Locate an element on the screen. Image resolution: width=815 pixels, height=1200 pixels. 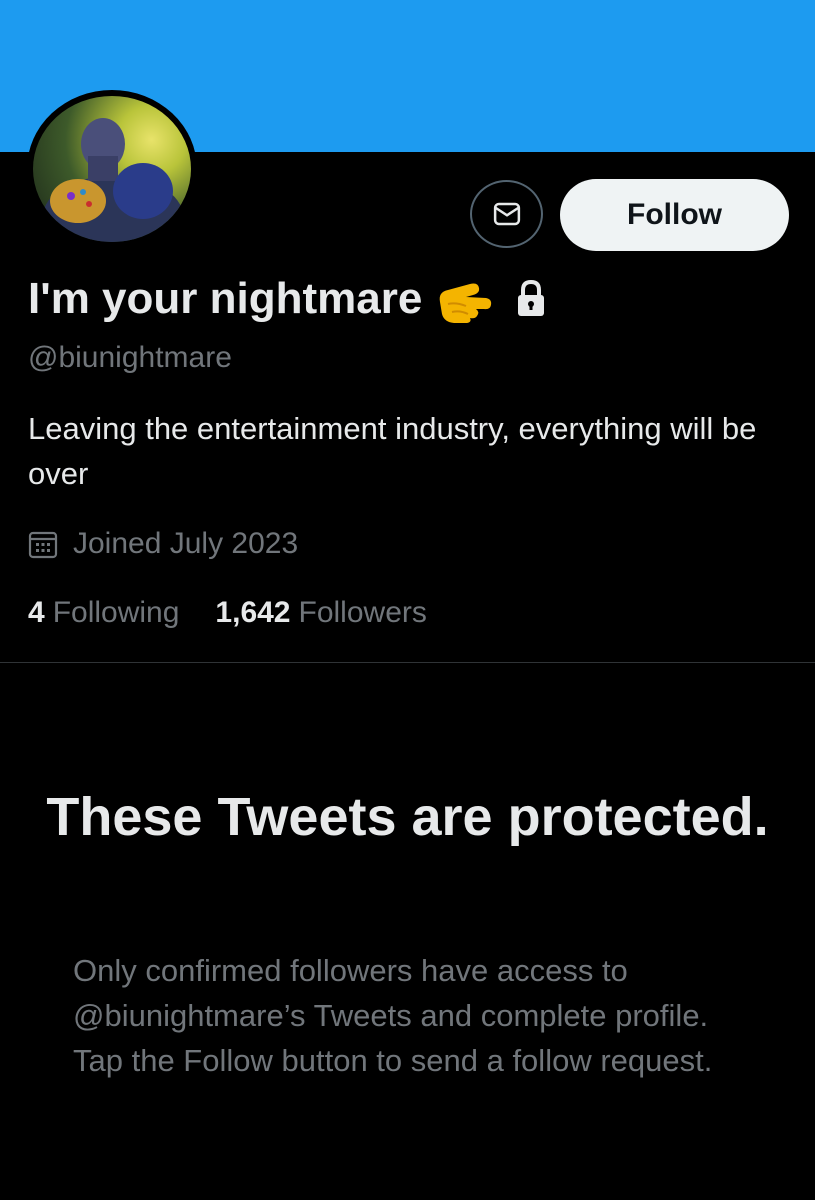
joined-text: Joined July 2023 is located at coordinates (186, 543).